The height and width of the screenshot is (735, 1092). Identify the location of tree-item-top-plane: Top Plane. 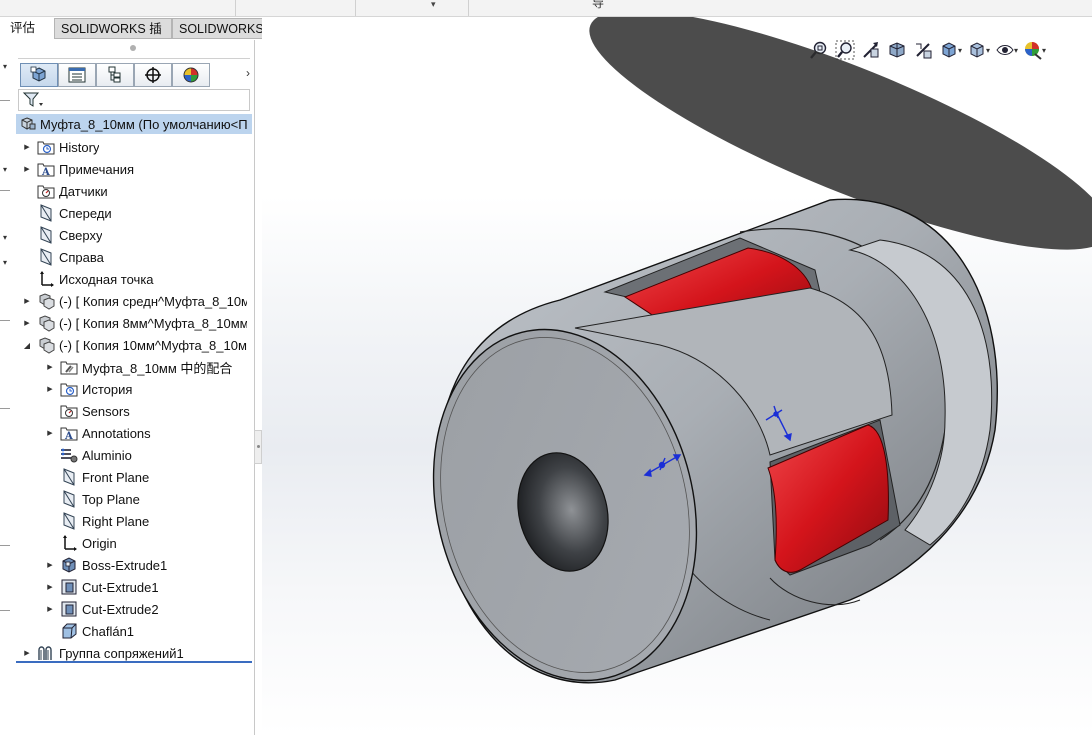
(92, 499).